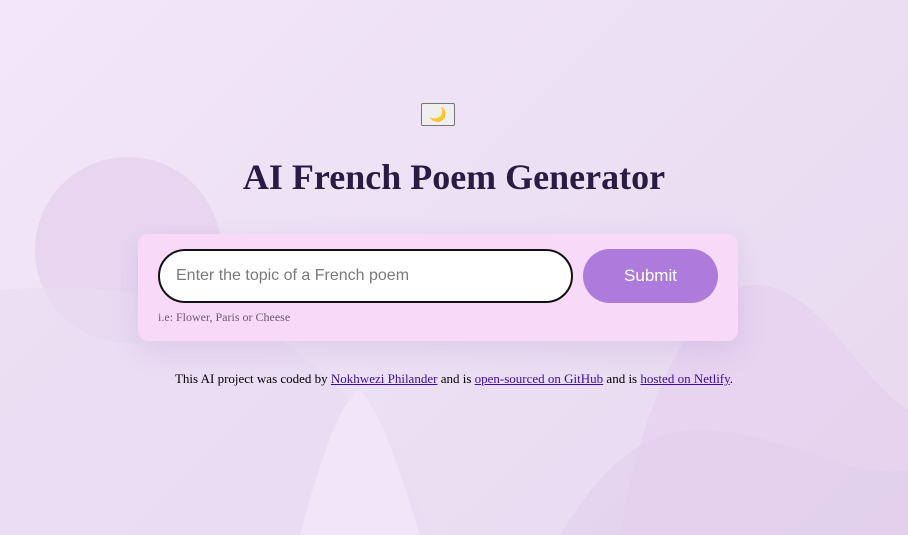 The image size is (908, 535). I want to click on footer-suffix: ., so click(731, 378).